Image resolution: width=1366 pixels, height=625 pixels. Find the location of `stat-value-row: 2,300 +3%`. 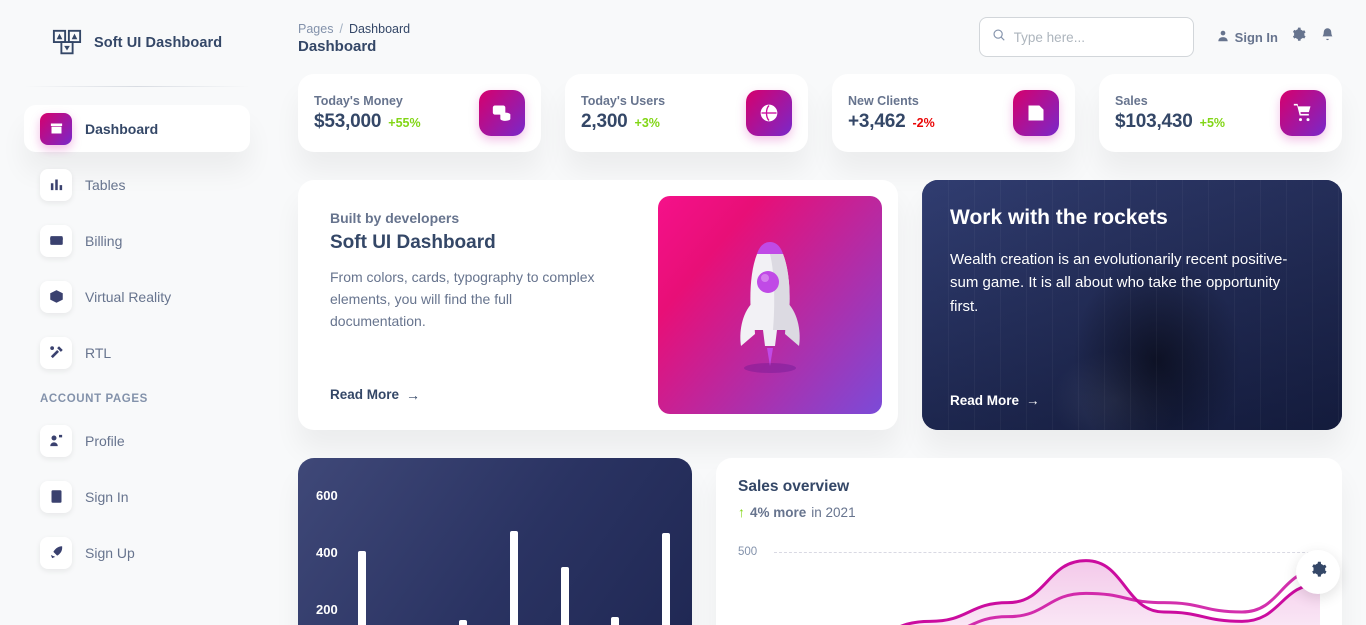

stat-value-row: 2,300 +3% is located at coordinates (623, 122).